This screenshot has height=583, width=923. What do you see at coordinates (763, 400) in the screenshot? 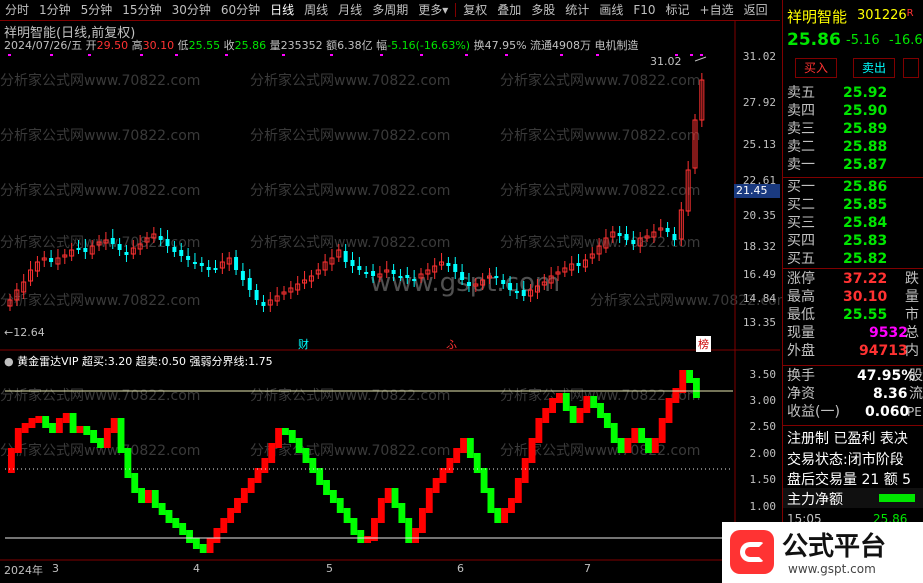
I see `indicator-tick: 3.00` at bounding box center [763, 400].